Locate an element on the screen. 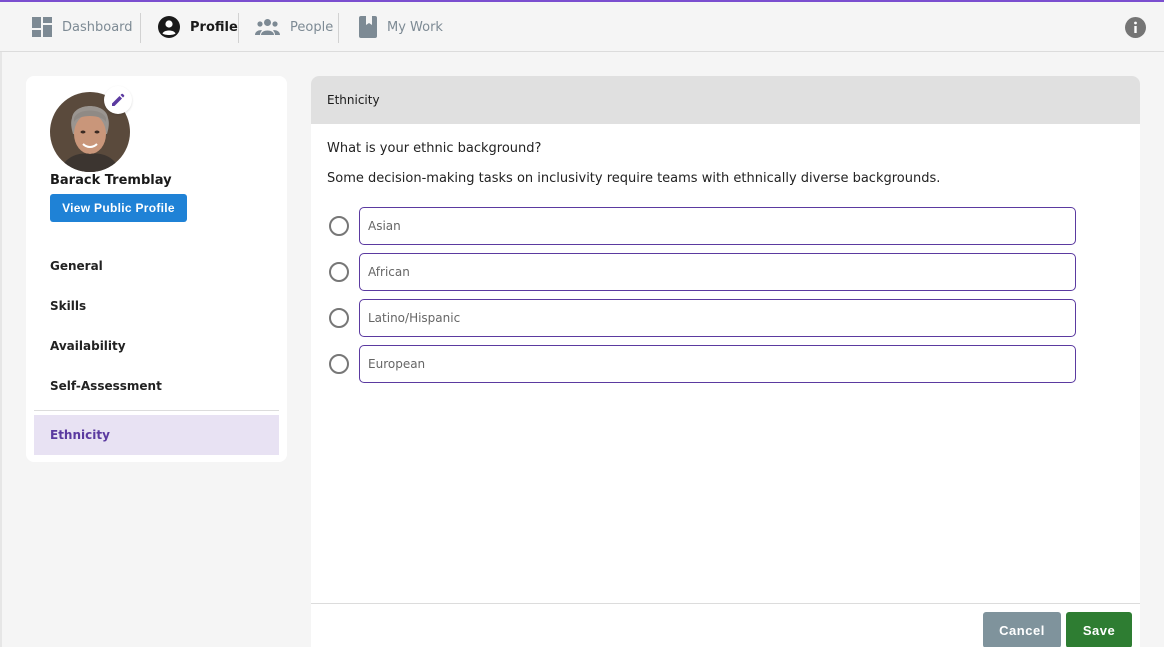 Image resolution: width=1164 pixels, height=647 pixels. option-field: European is located at coordinates (717, 364).